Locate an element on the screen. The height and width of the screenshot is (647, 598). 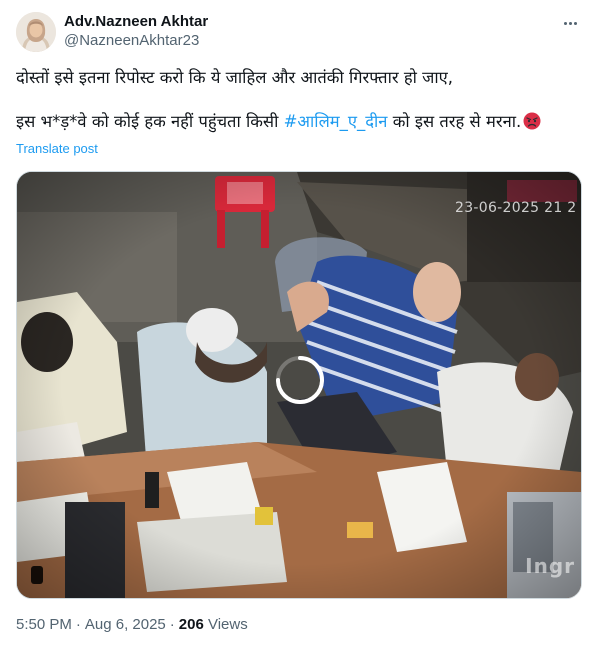
author-handle: @NazneenAkhtar23 is located at coordinates (136, 41).